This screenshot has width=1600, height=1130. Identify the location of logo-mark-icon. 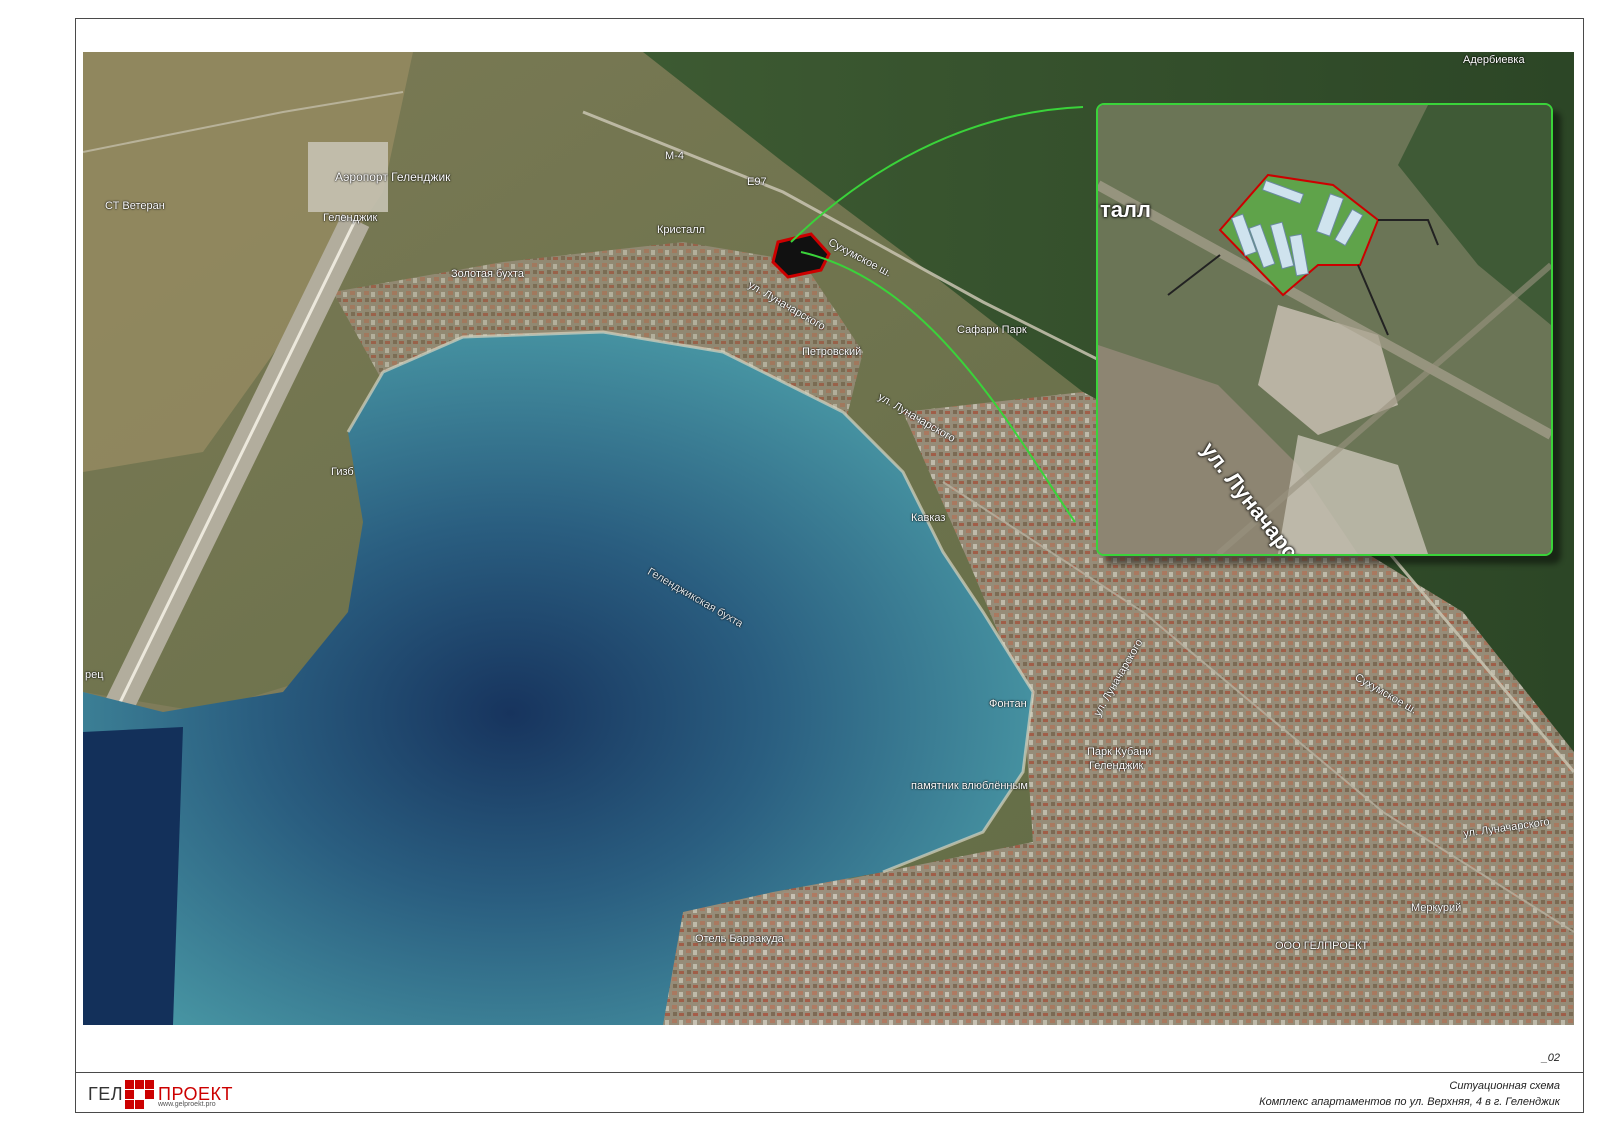
(139, 1094).